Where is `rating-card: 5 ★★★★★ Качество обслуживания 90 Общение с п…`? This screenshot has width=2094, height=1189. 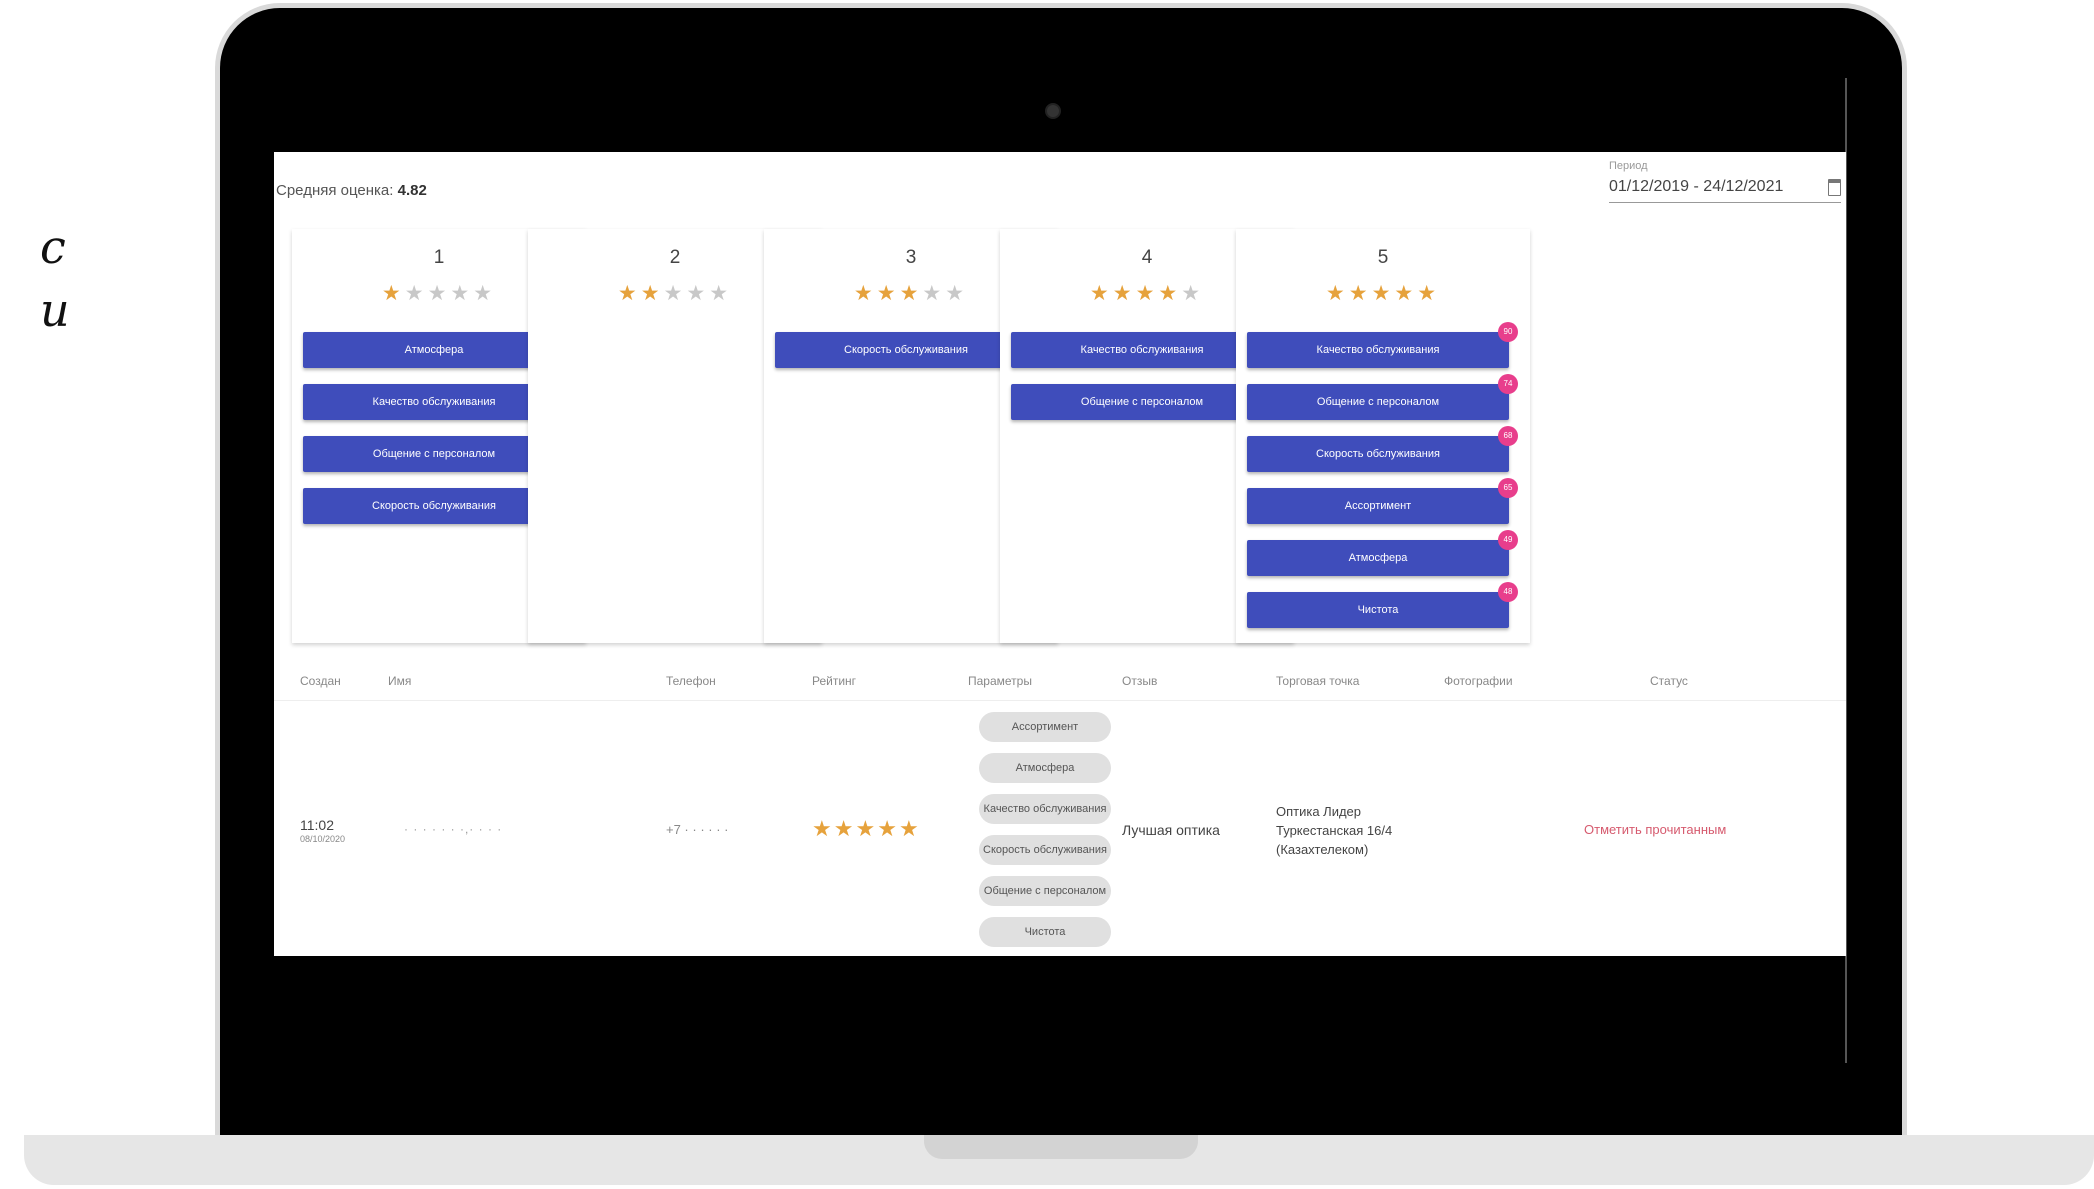
rating-card: 5 ★★★★★ Качество обслуживания 90 Общение с п… is located at coordinates (1383, 436).